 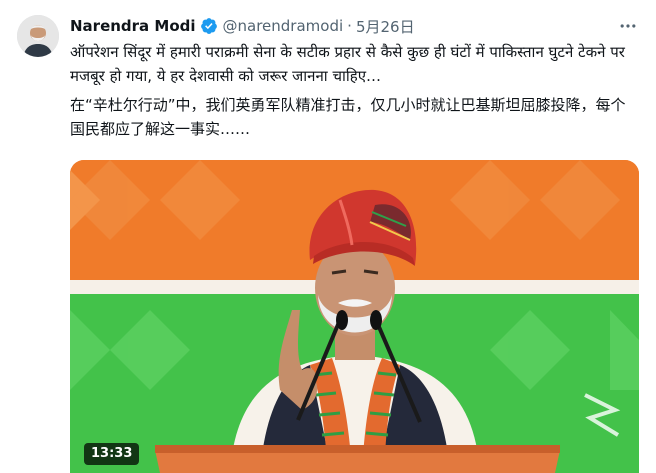 I want to click on tweet-date: 5月26日, so click(x=385, y=26).